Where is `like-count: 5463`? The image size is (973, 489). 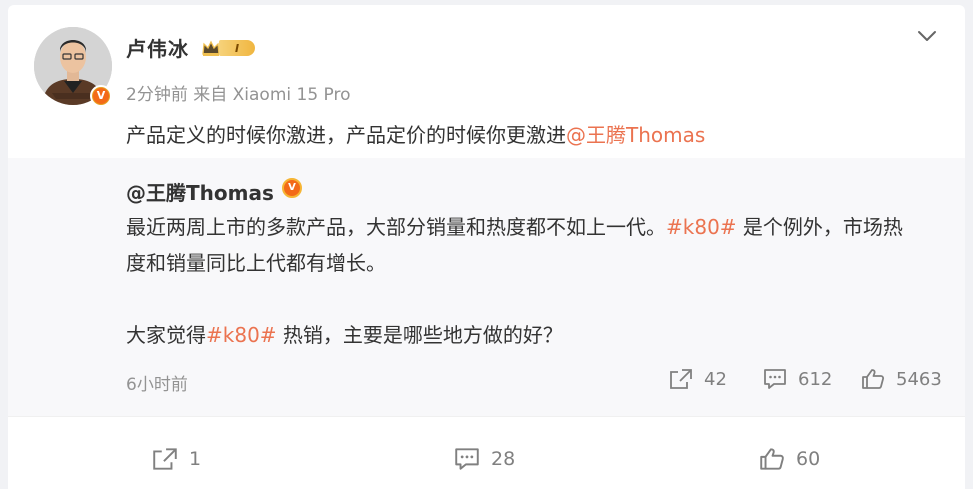
like-count: 5463 is located at coordinates (919, 379).